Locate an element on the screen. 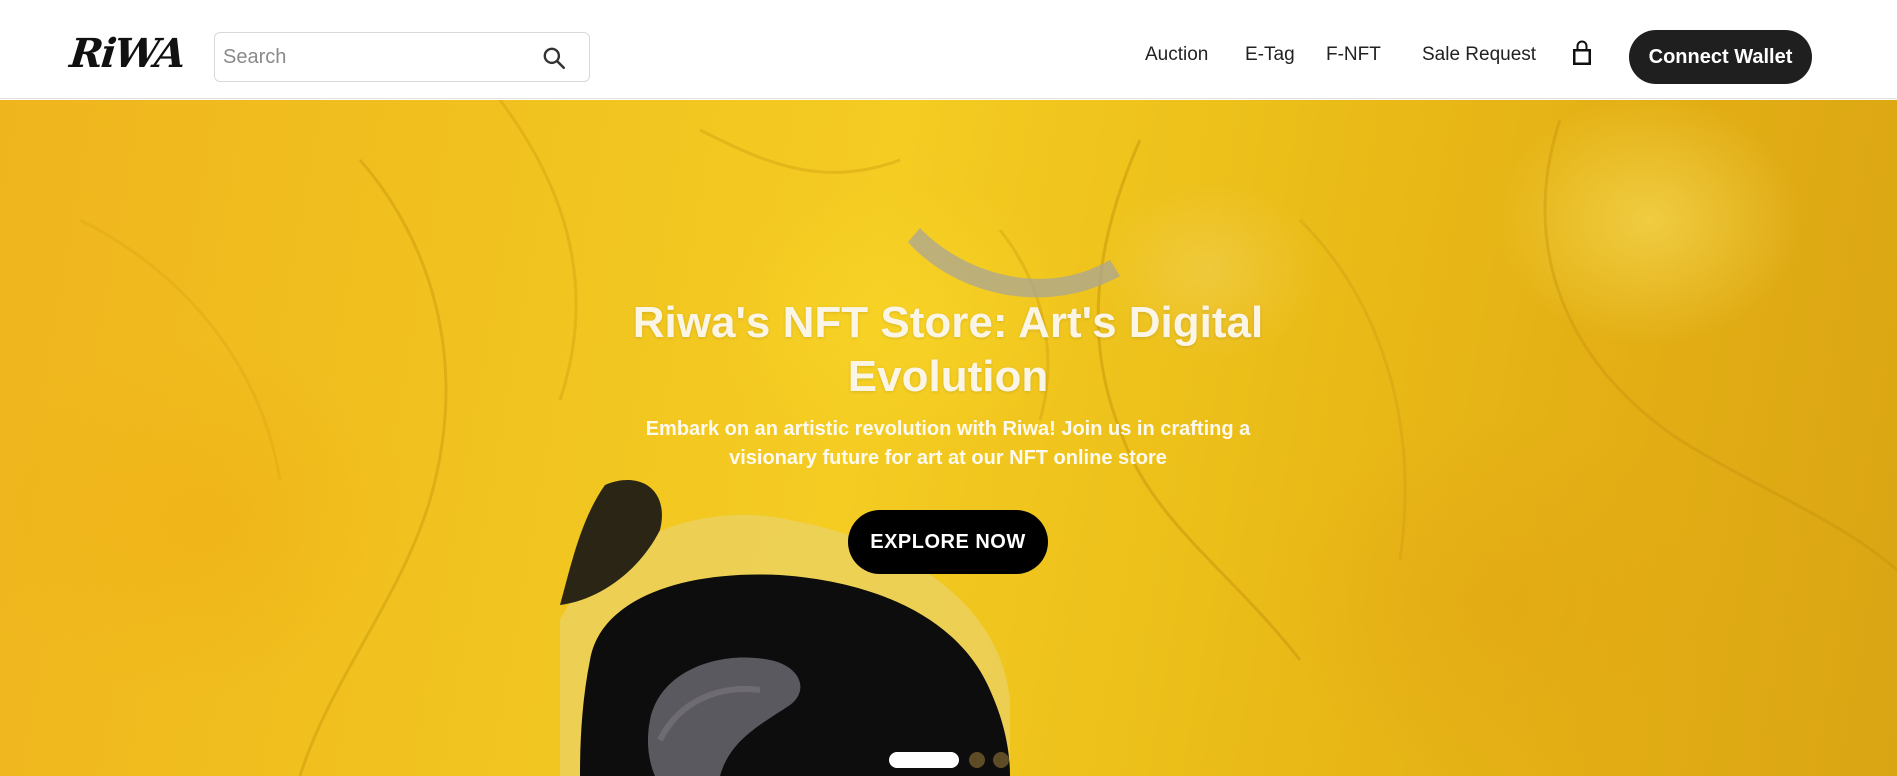 The height and width of the screenshot is (776, 1897). connect-wallet-button: Connect Wallet is located at coordinates (1720, 57).